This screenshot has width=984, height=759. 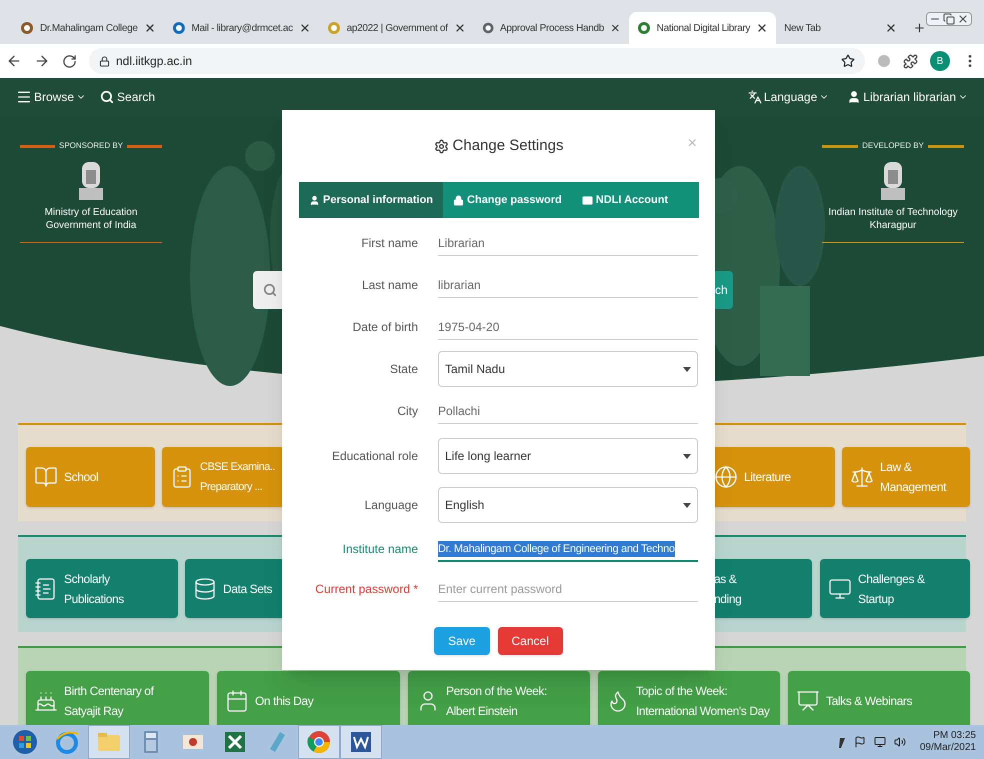 I want to click on category-tile: Person of the Week: Albert Einstein, so click(x=499, y=698).